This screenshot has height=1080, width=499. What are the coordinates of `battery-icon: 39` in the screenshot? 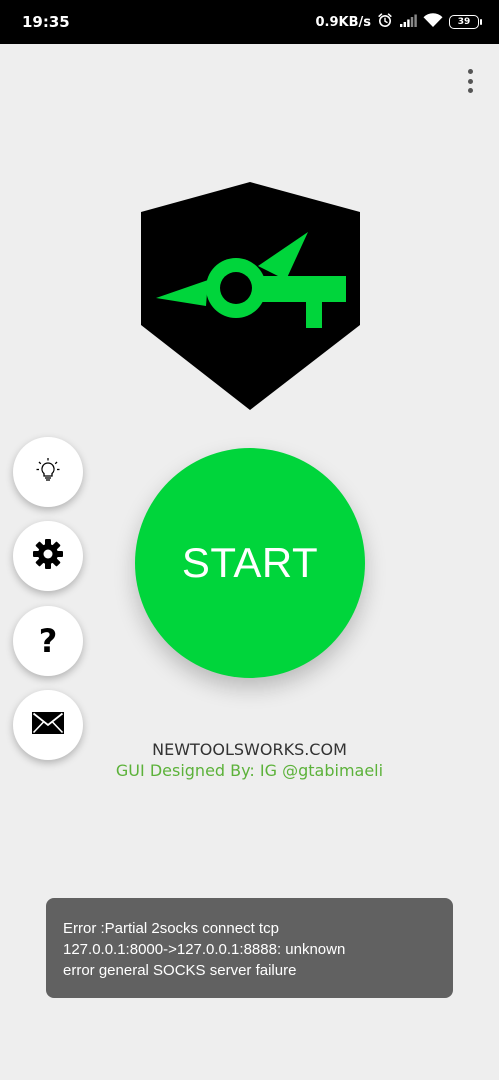 It's located at (465, 22).